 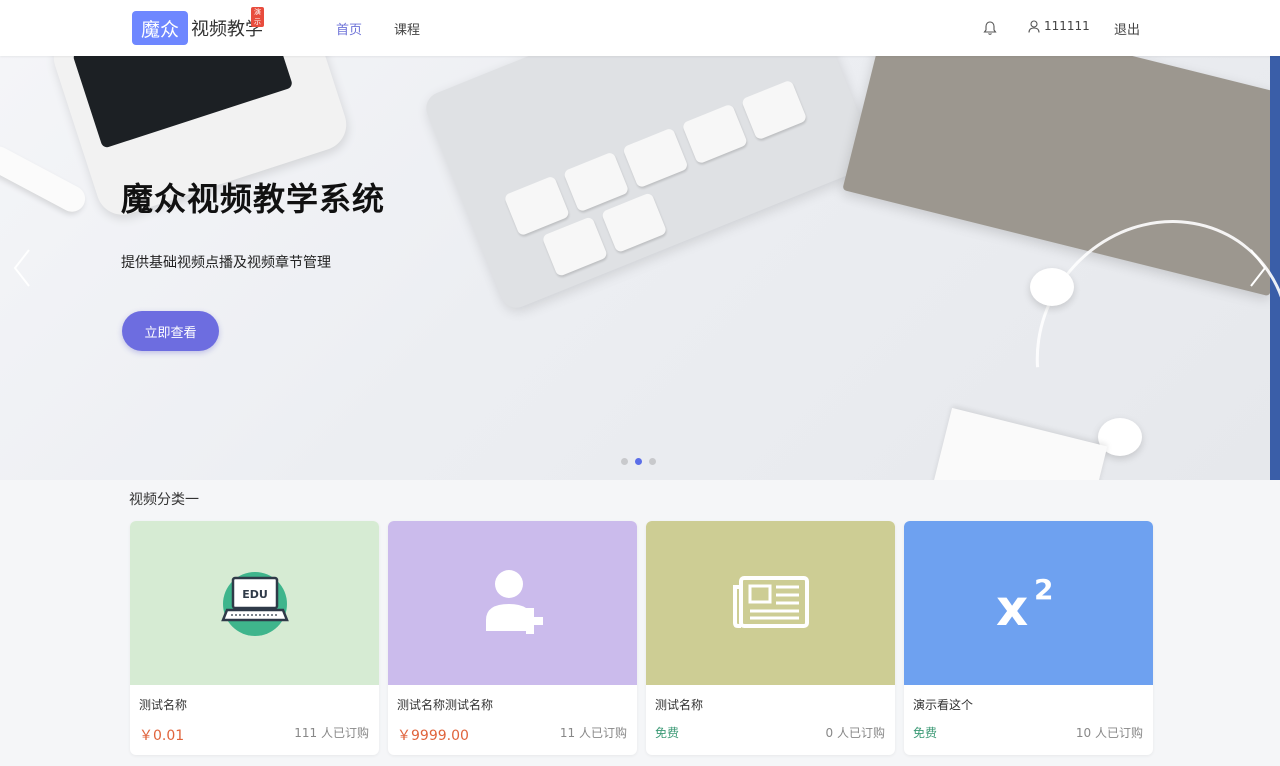 I want to click on prev-slide-arrow-icon, so click(x=22, y=268).